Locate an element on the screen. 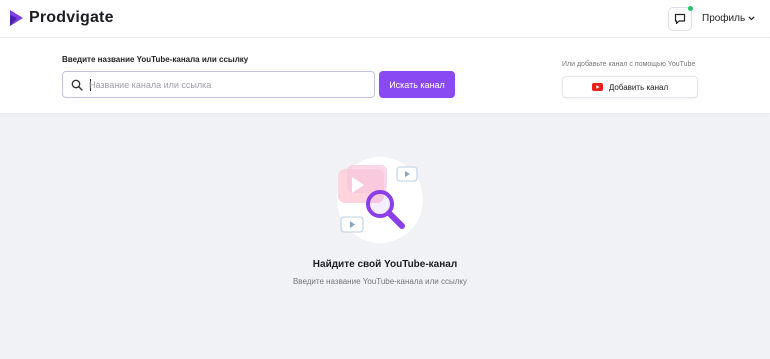  brand-name: Prodvigate is located at coordinates (71, 17).